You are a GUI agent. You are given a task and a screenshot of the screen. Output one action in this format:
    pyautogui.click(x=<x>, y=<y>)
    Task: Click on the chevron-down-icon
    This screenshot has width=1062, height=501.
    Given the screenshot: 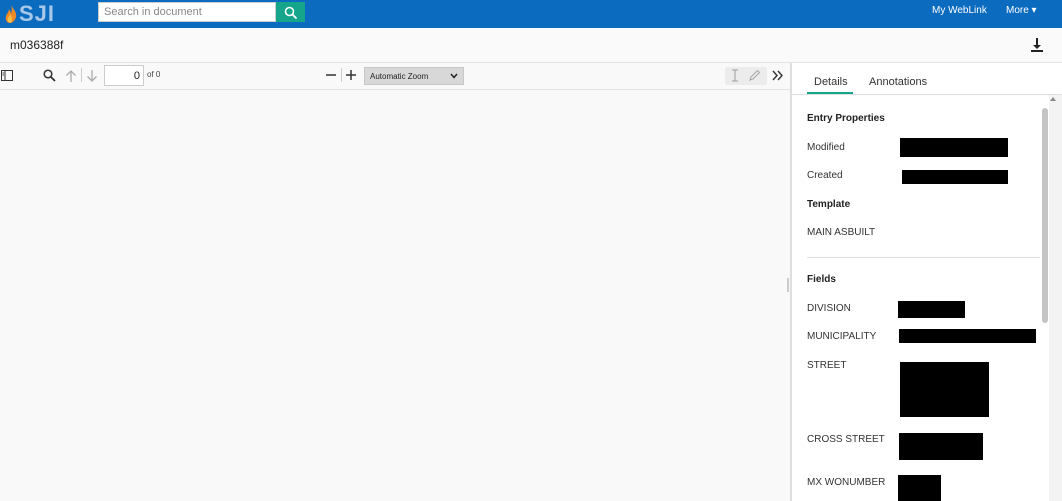 What is the action you would take?
    pyautogui.click(x=454, y=76)
    